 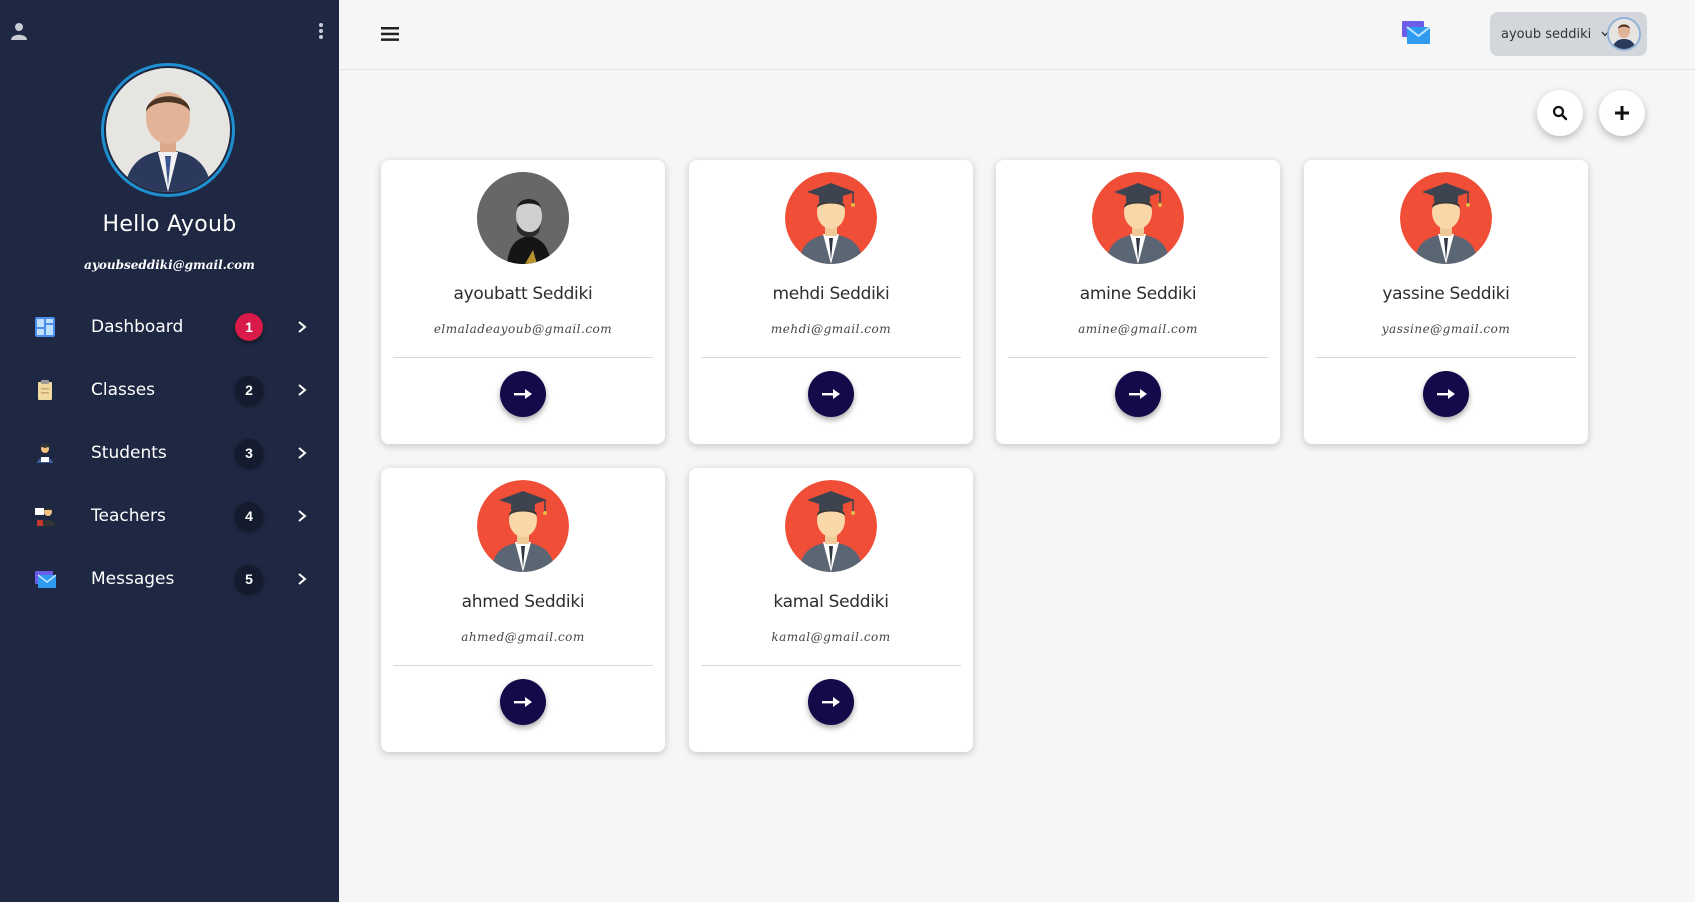 I want to click on user-menu: ayoub seddiki, so click(x=1568, y=34).